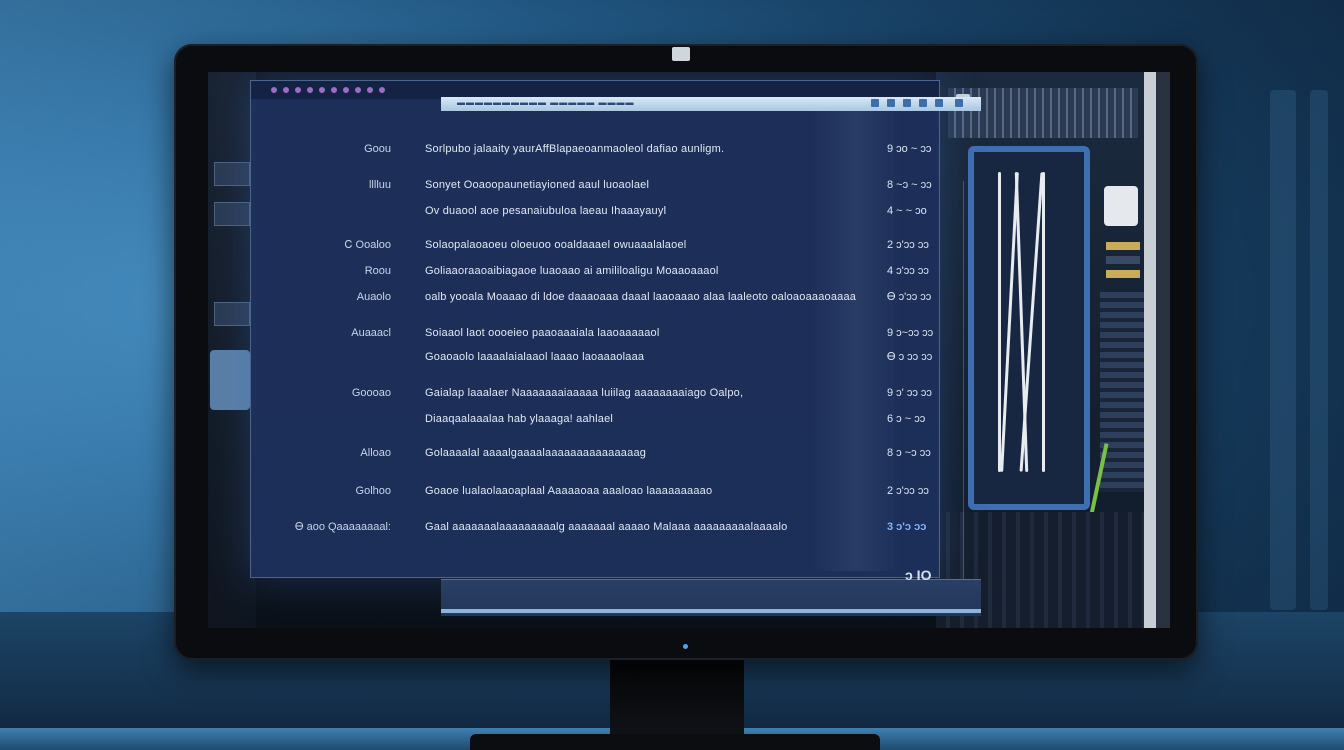 This screenshot has width=1344, height=750. I want to click on row-value: 8 ~ɔ ~ ɔɔ, so click(909, 185).